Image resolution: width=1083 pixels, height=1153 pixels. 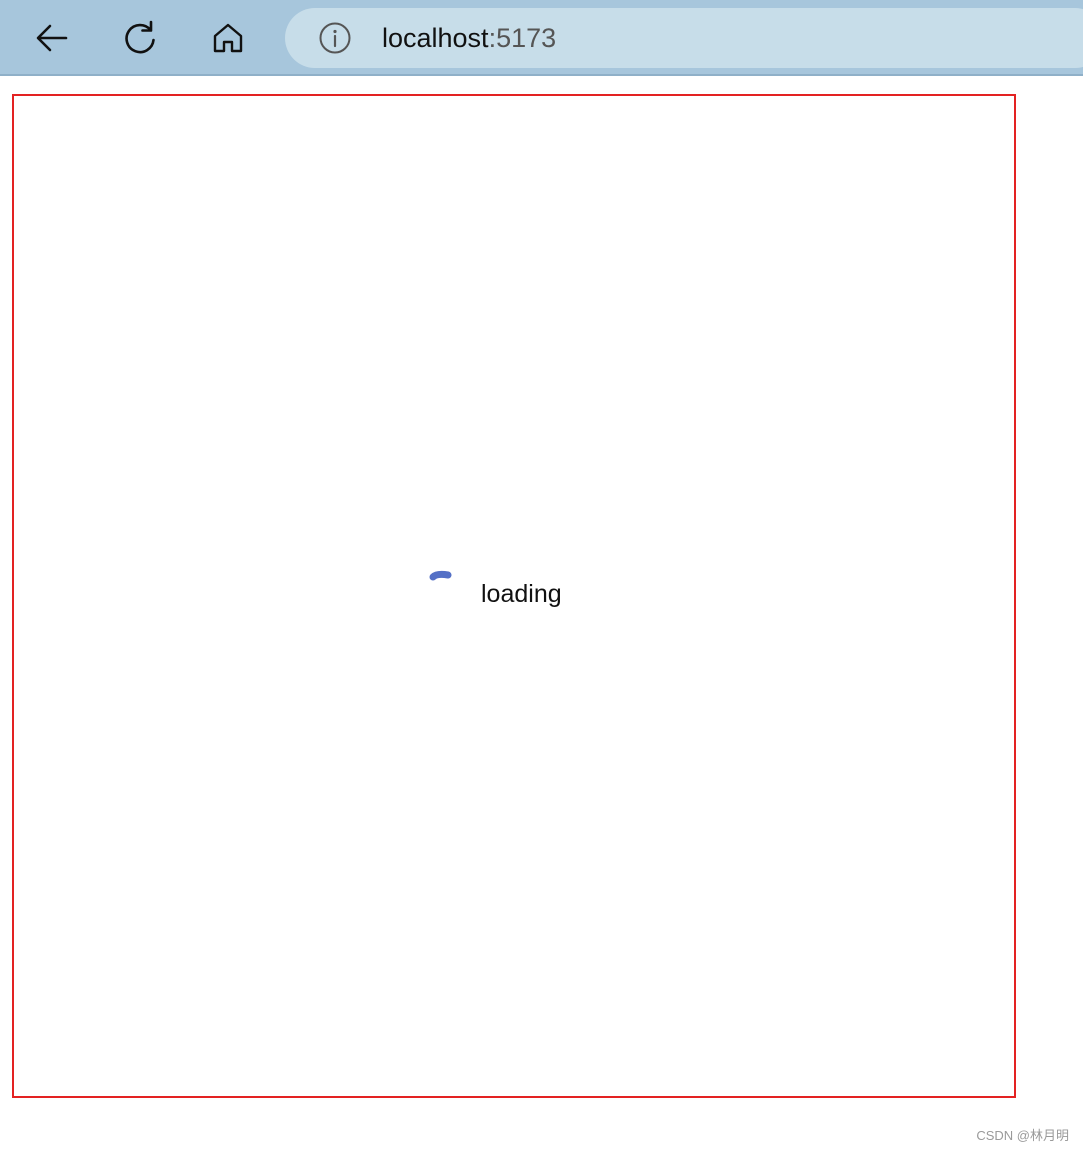 I want to click on loading-text: loading, so click(x=521, y=594).